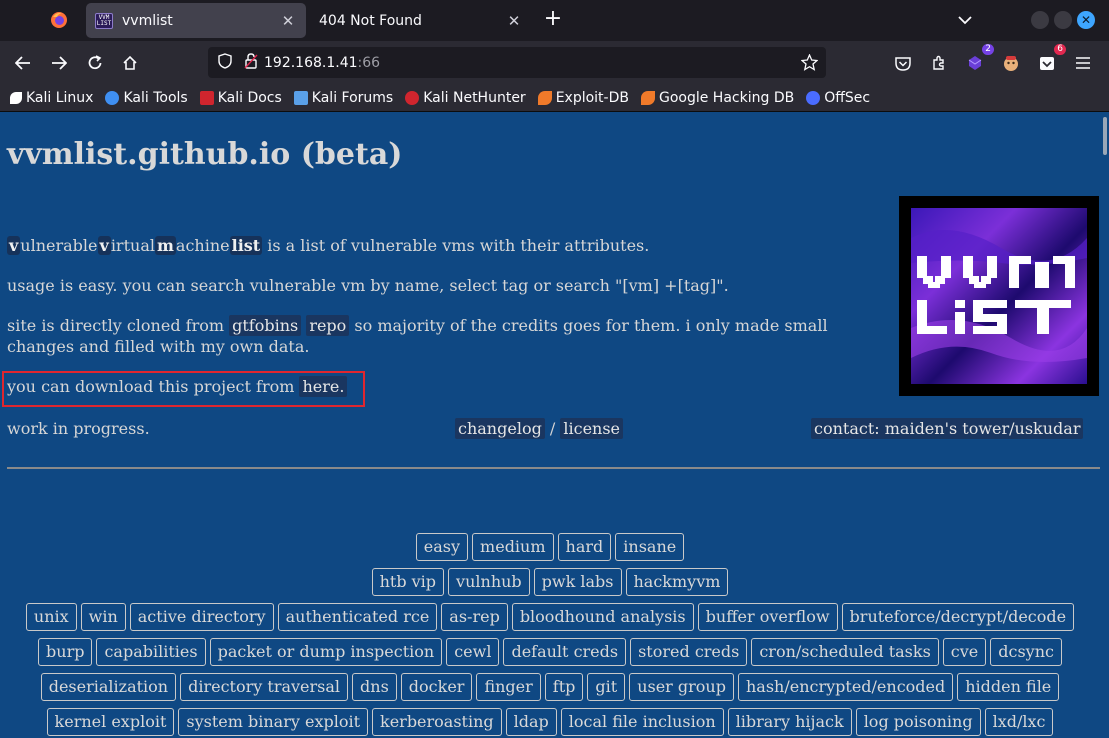 This screenshot has width=1109, height=738. What do you see at coordinates (553, 20) in the screenshot?
I see `new-tab-button: +` at bounding box center [553, 20].